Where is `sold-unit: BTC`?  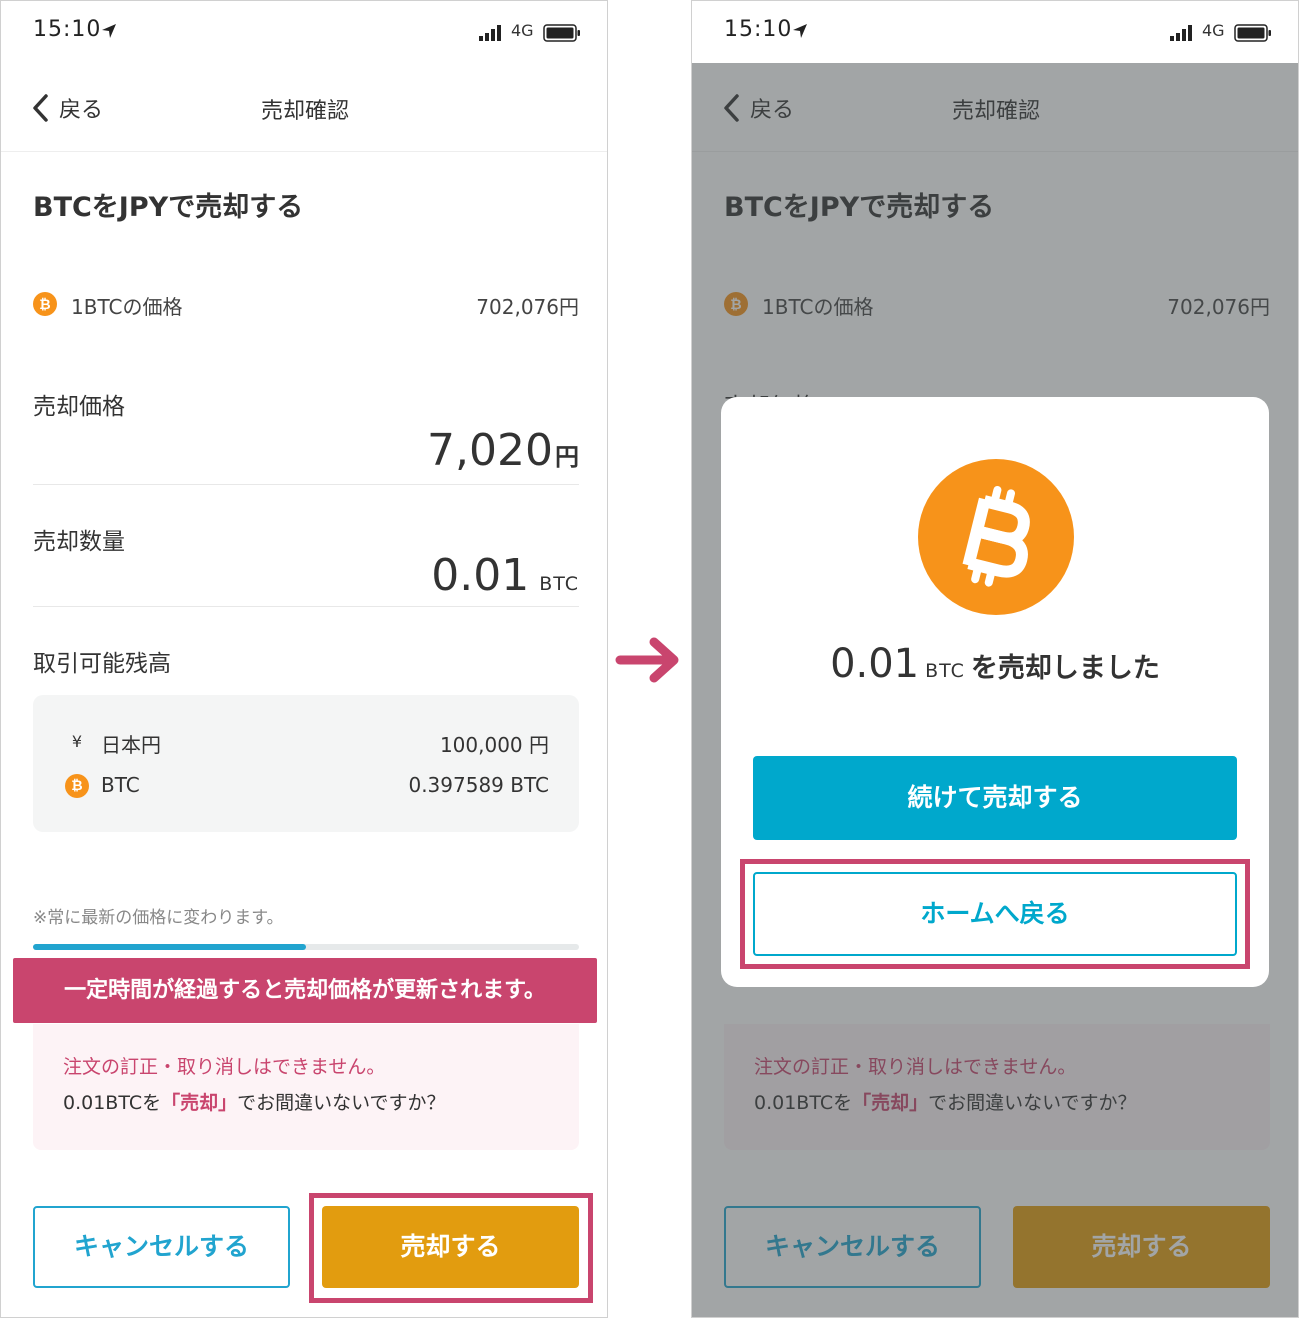 sold-unit: BTC is located at coordinates (945, 671).